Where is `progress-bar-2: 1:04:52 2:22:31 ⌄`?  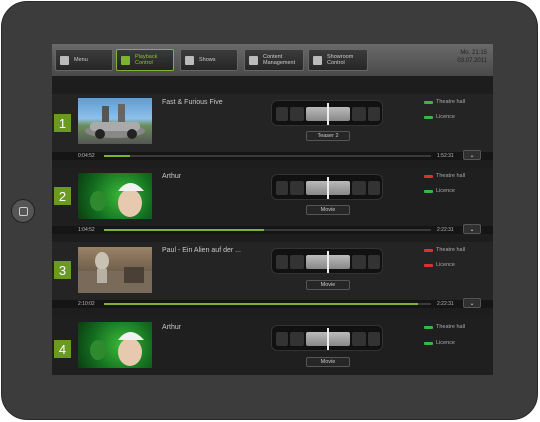
progress-bar-2: 1:04:52 2:22:31 ⌄ is located at coordinates (272, 229).